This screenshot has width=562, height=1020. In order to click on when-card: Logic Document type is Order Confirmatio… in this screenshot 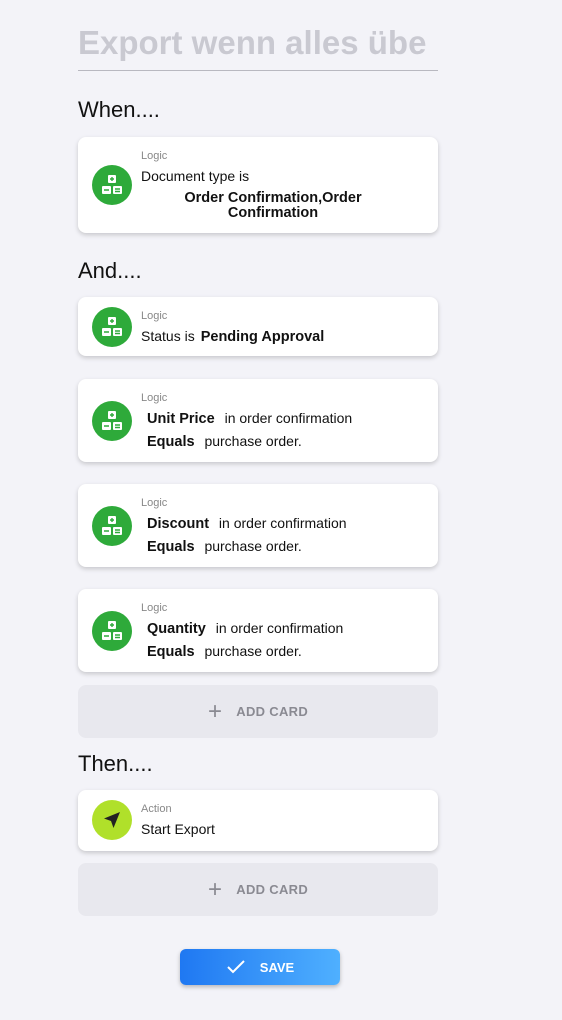, I will do `click(258, 185)`.